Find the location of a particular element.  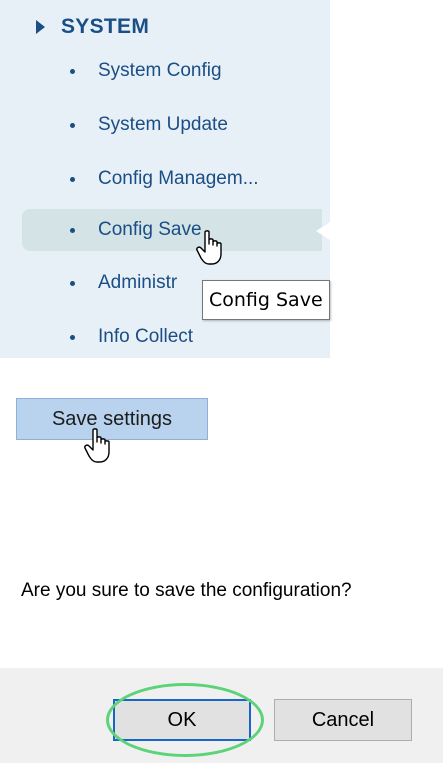

confirm-question-text: Are you sure to save the configuration? is located at coordinates (186, 590).